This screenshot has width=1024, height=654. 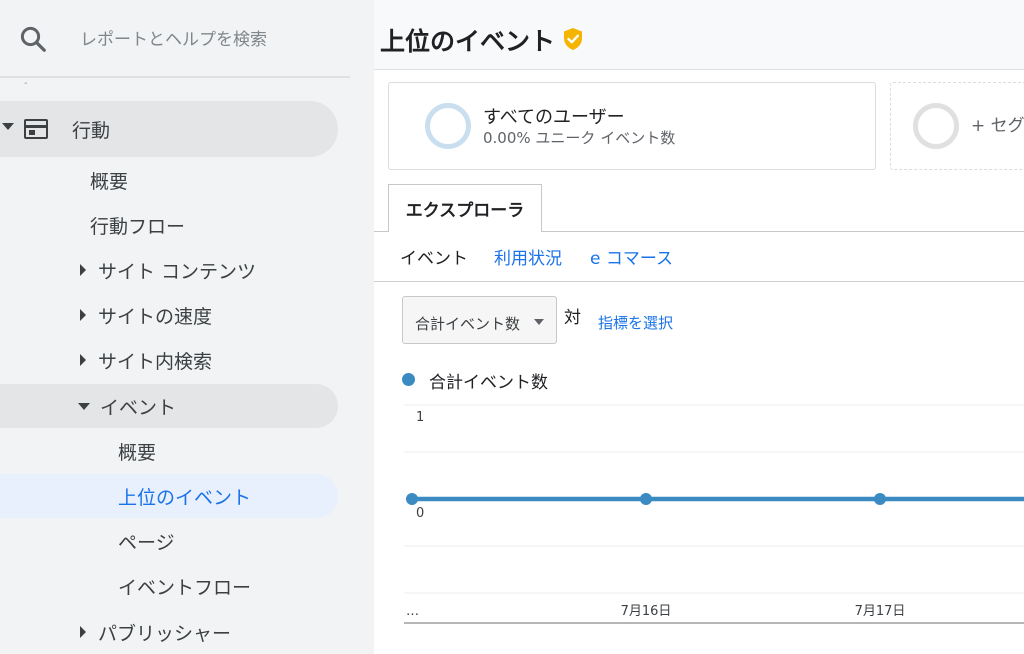 What do you see at coordinates (36, 129) in the screenshot?
I see `behavior-window-icon` at bounding box center [36, 129].